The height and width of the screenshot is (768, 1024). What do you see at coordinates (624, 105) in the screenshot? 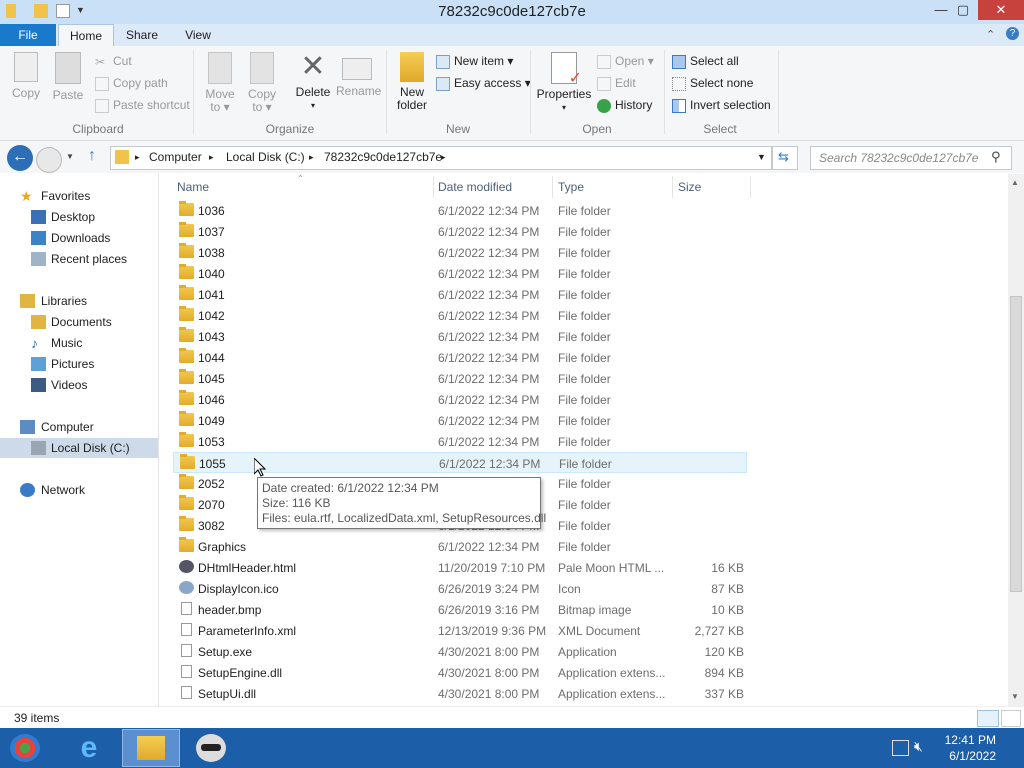
I see `history-button: History` at bounding box center [624, 105].